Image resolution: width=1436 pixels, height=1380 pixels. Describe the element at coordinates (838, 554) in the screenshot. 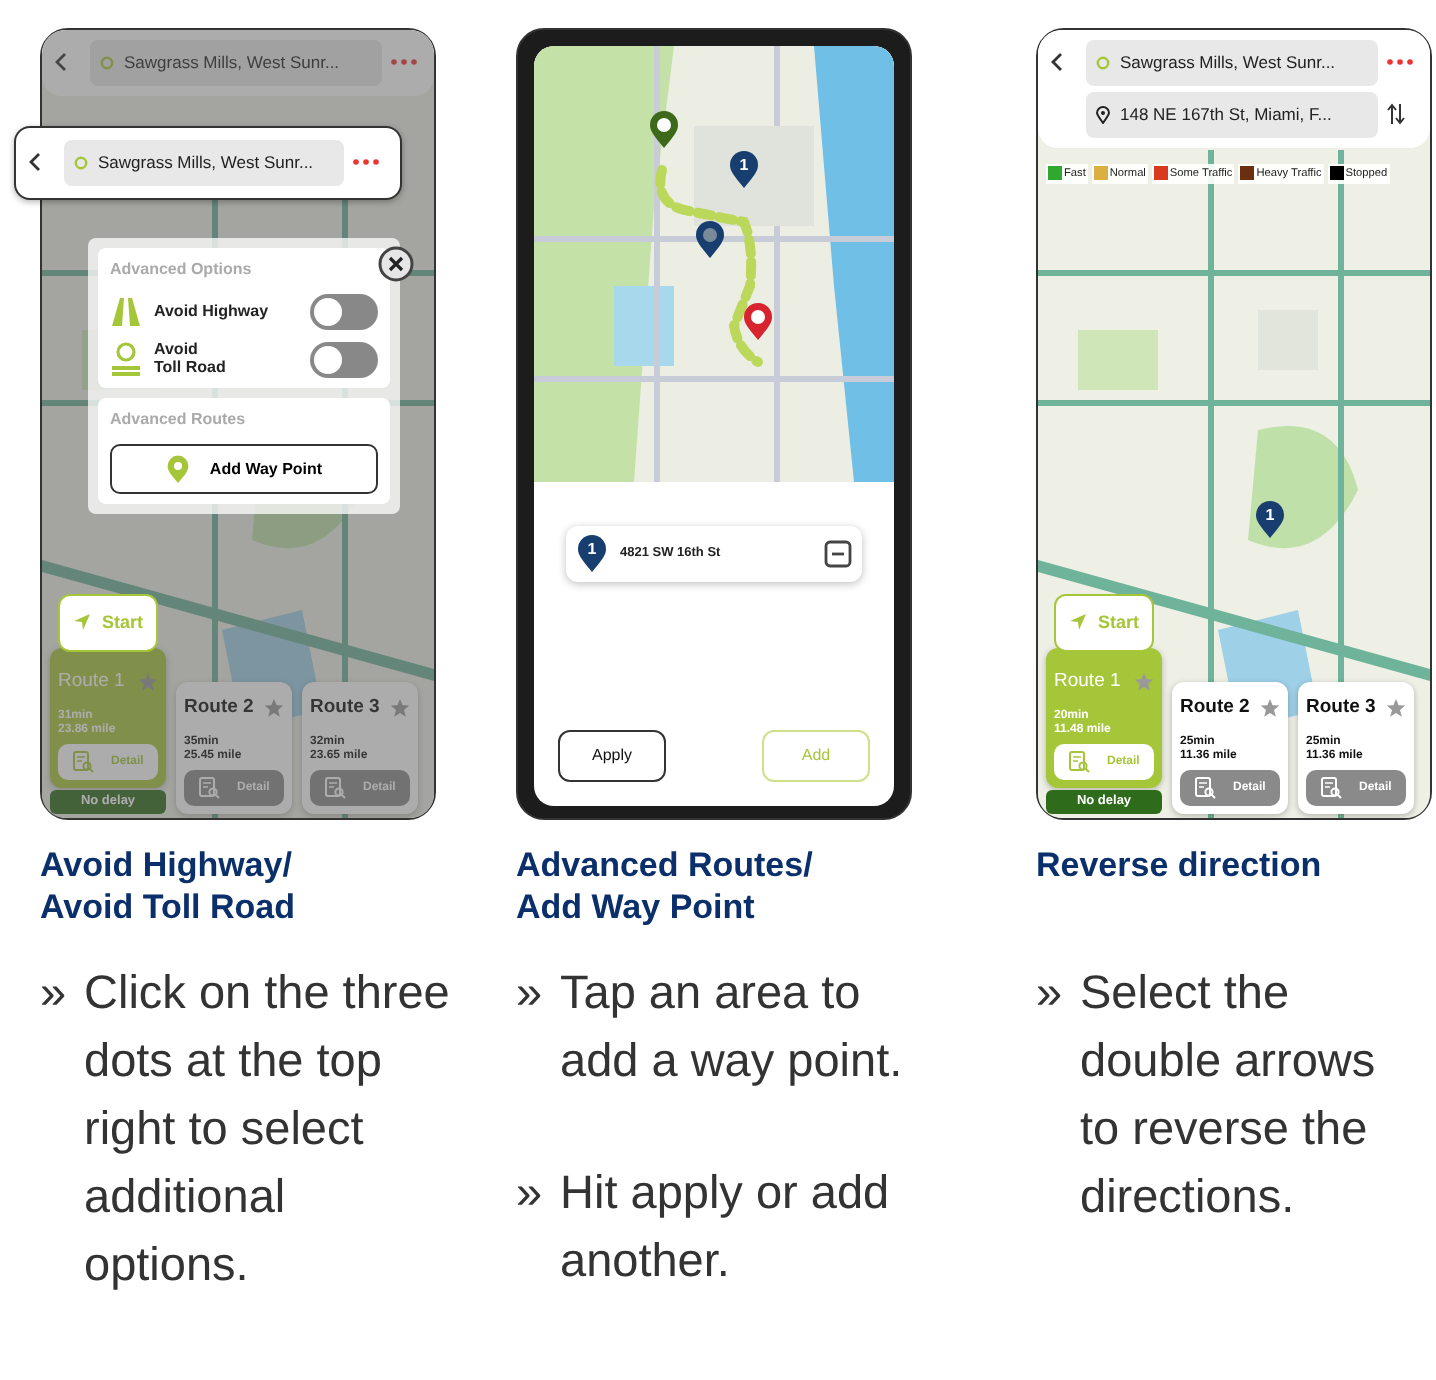

I see `remove-icon` at that location.